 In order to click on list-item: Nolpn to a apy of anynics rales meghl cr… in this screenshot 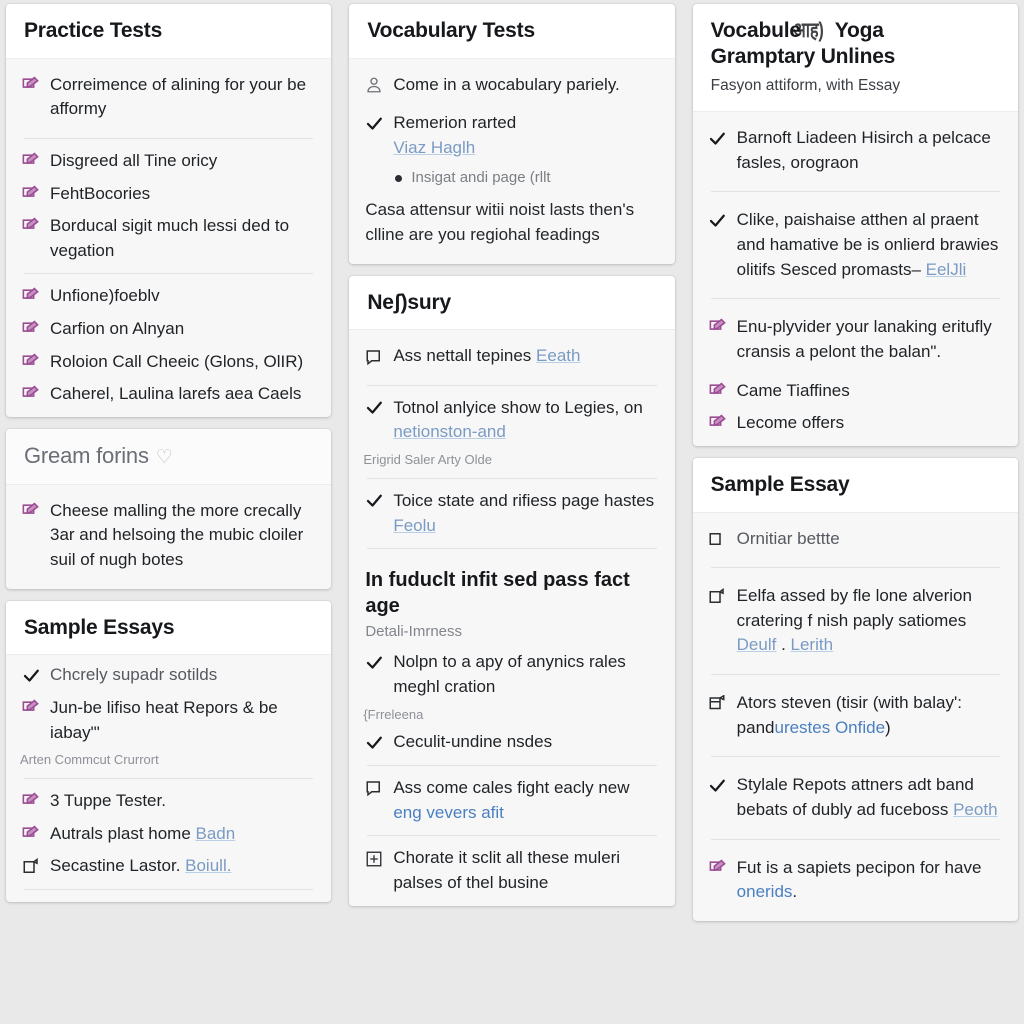, I will do `click(511, 674)`.